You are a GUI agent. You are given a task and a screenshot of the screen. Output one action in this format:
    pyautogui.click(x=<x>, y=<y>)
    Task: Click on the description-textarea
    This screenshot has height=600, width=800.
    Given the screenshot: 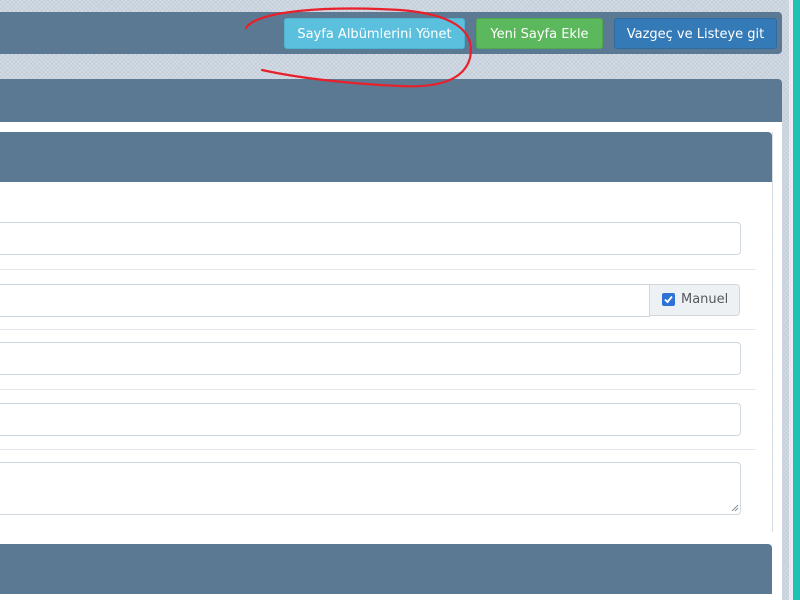 What is the action you would take?
    pyautogui.click(x=370, y=488)
    